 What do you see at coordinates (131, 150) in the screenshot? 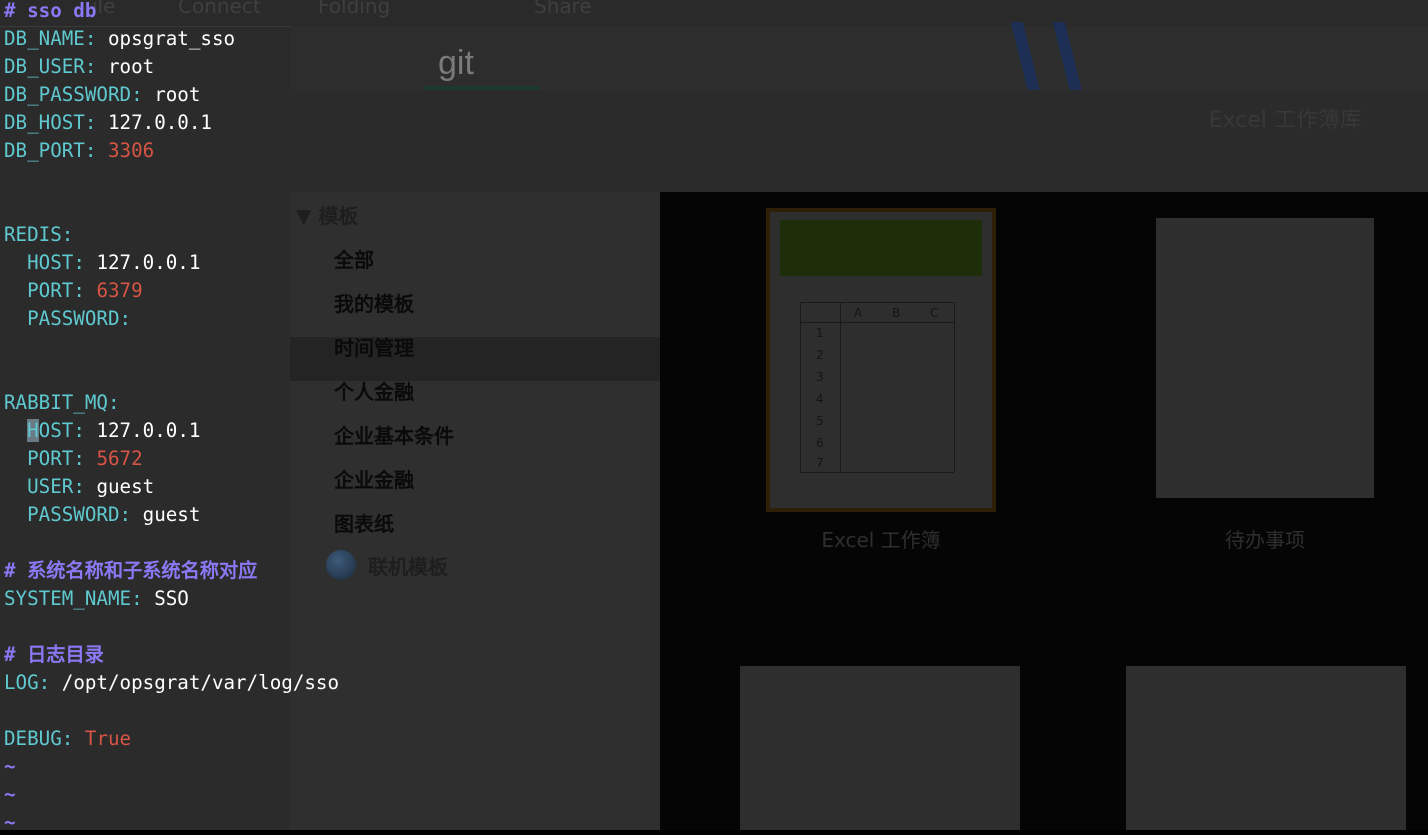
I see `config-value: 3306` at bounding box center [131, 150].